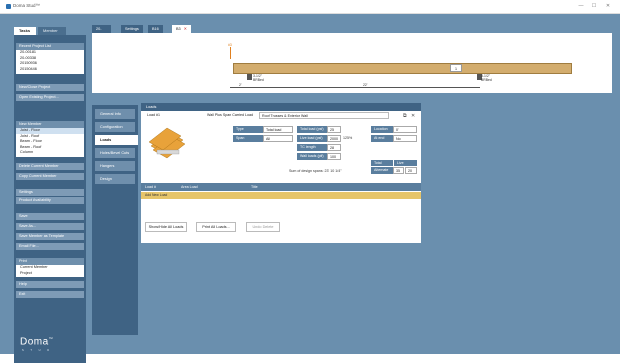  What do you see at coordinates (281, 107) in the screenshot?
I see `loads-header: Loads` at bounding box center [281, 107].